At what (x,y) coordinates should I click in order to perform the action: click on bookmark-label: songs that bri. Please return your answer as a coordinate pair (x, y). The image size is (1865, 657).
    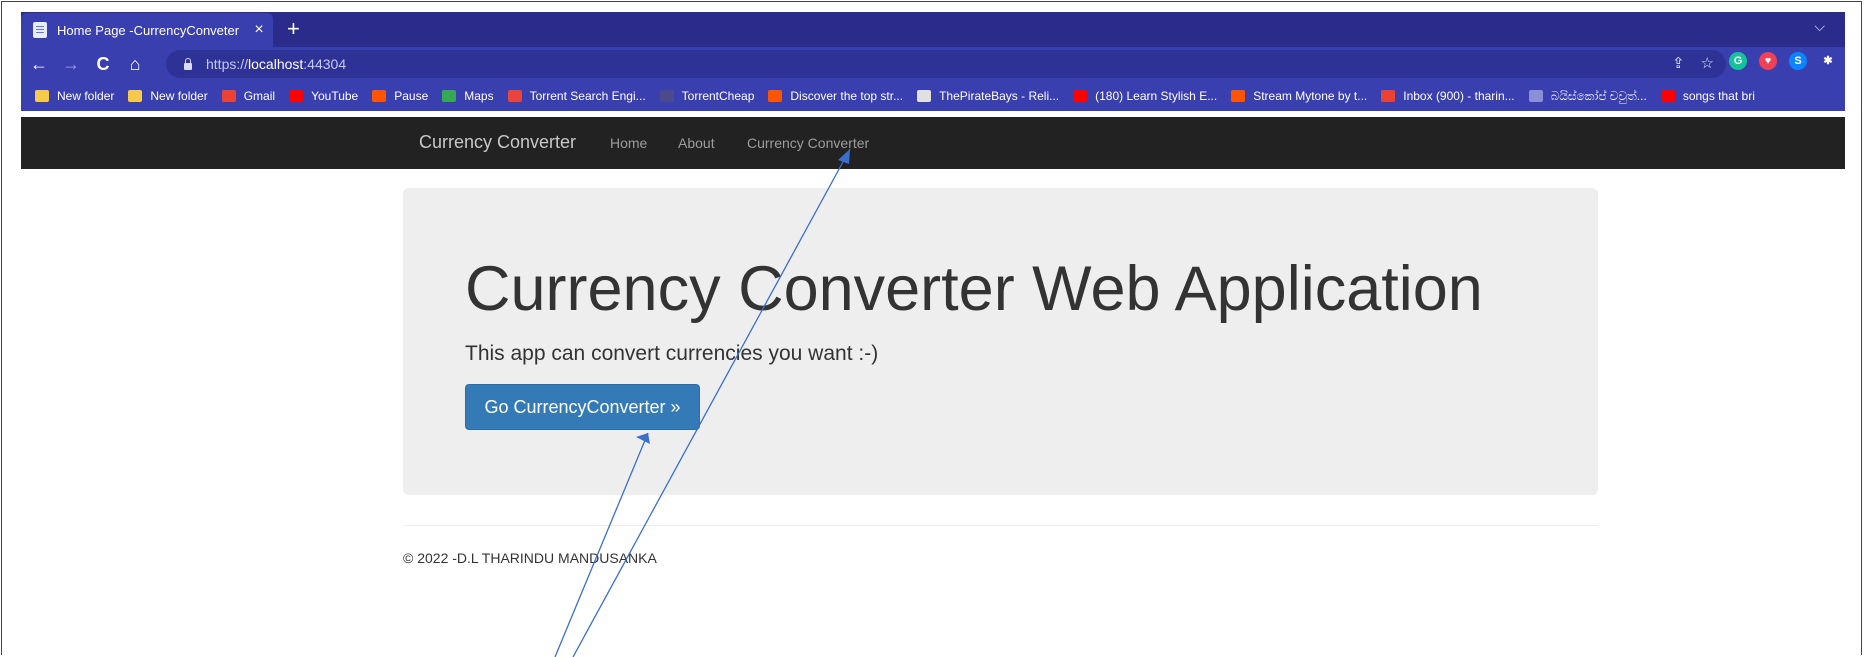
    Looking at the image, I should click on (1718, 96).